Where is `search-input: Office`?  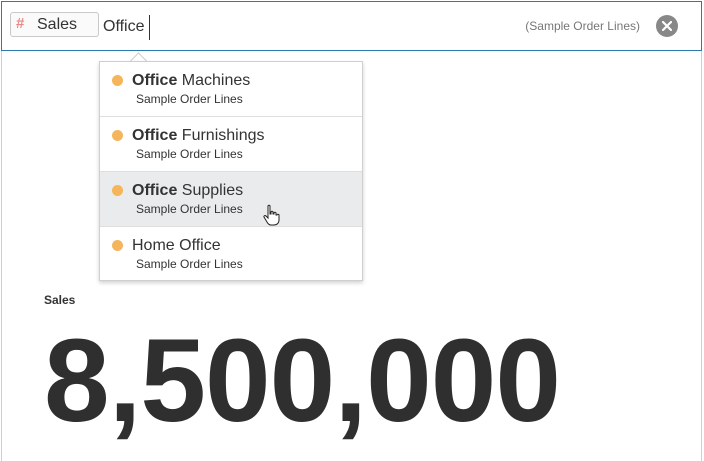
search-input: Office is located at coordinates (124, 27).